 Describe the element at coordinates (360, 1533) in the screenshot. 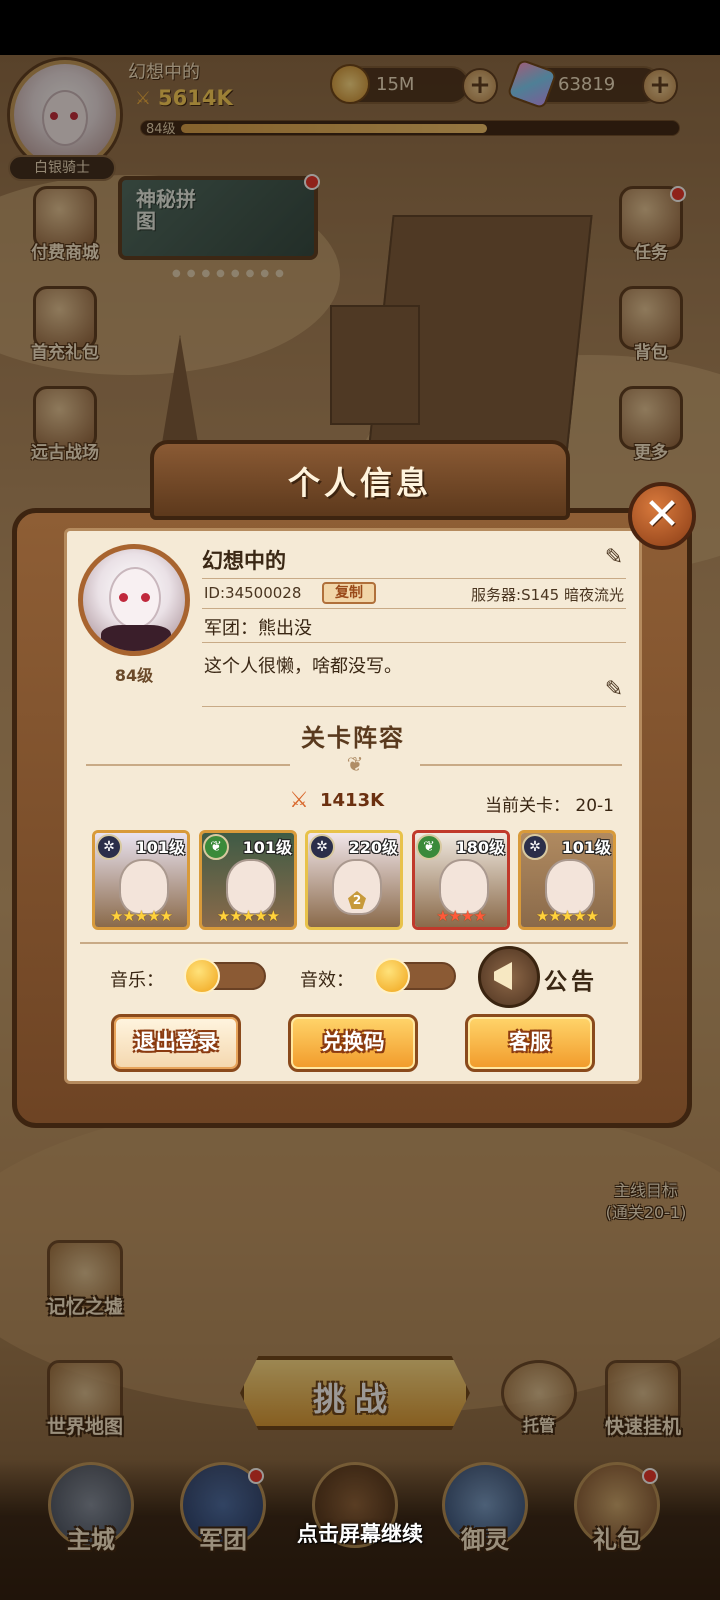

I see `tap-to-continue-hint: 点击屏幕继续` at that location.